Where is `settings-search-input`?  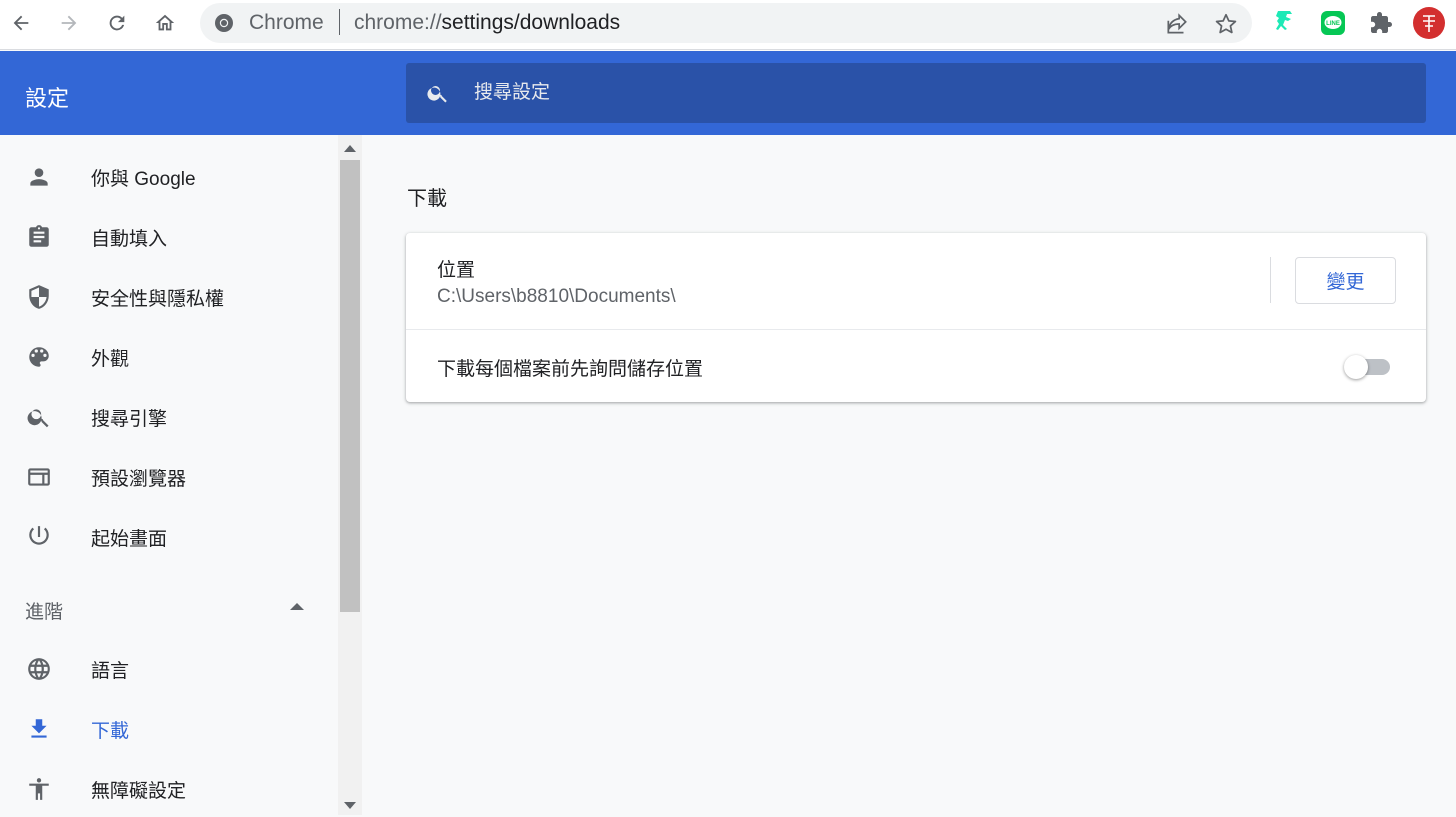
settings-search-input is located at coordinates (924, 93).